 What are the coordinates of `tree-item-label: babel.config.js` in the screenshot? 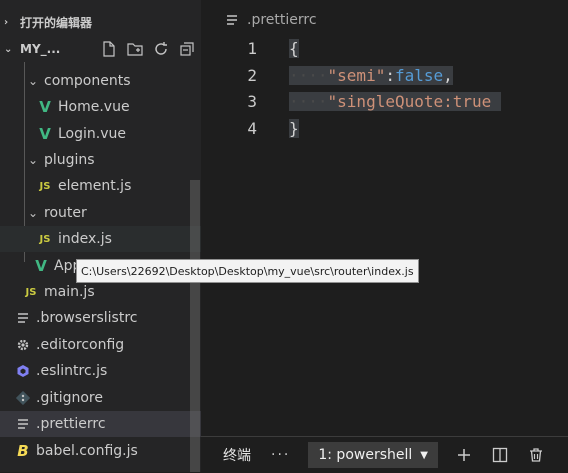 It's located at (87, 451).